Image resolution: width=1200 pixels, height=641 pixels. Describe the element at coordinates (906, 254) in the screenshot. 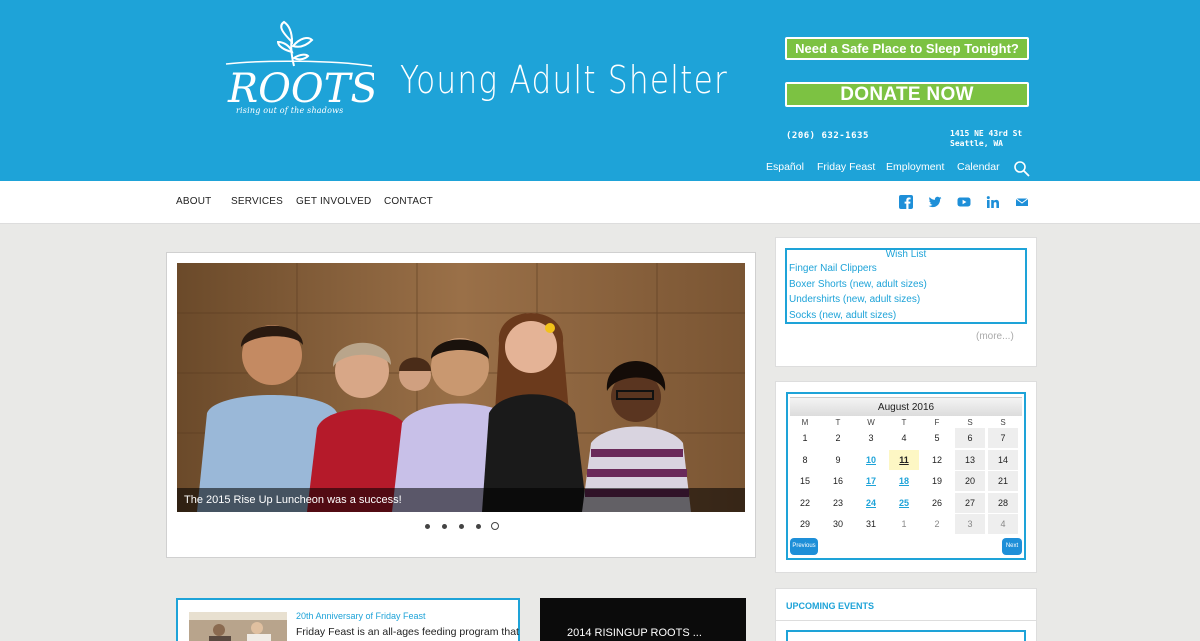

I see `wishlist-title: Wish List` at that location.